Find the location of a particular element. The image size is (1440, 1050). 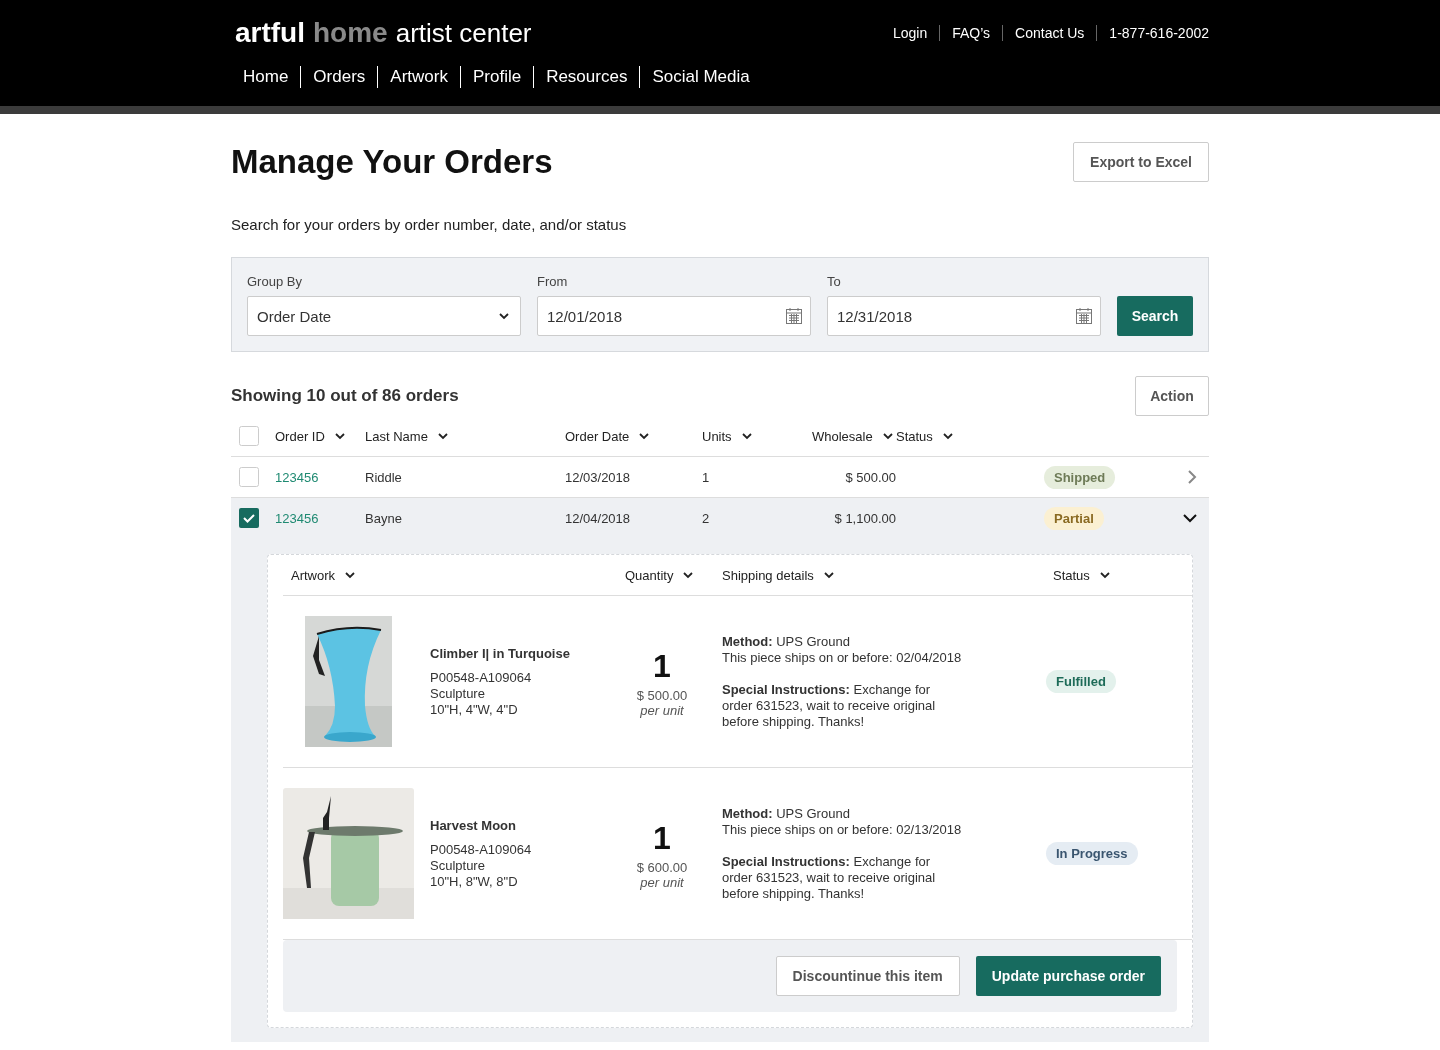

table-cell-text: 12/03/2018 is located at coordinates (598, 477).